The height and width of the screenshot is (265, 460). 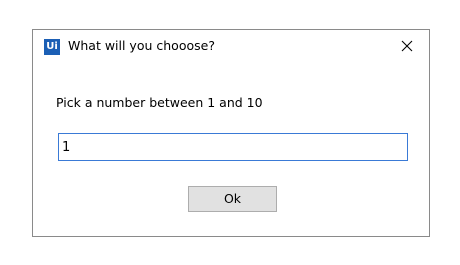 What do you see at coordinates (233, 147) in the screenshot?
I see `number-input` at bounding box center [233, 147].